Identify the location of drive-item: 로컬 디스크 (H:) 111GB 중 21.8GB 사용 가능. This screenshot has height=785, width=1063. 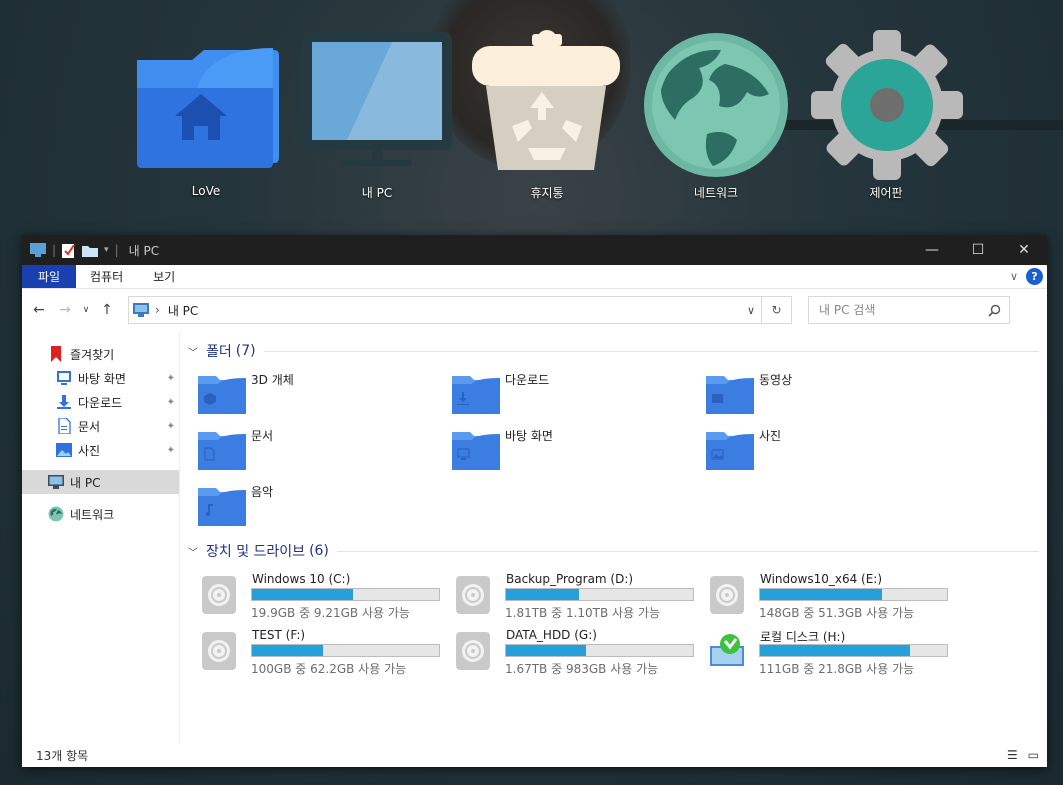
(822, 653).